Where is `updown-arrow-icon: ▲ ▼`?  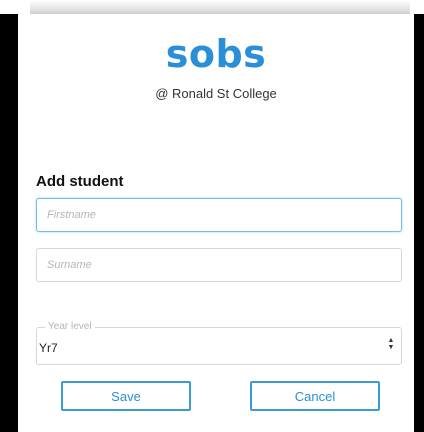
updown-arrow-icon: ▲ ▼ is located at coordinates (391, 344).